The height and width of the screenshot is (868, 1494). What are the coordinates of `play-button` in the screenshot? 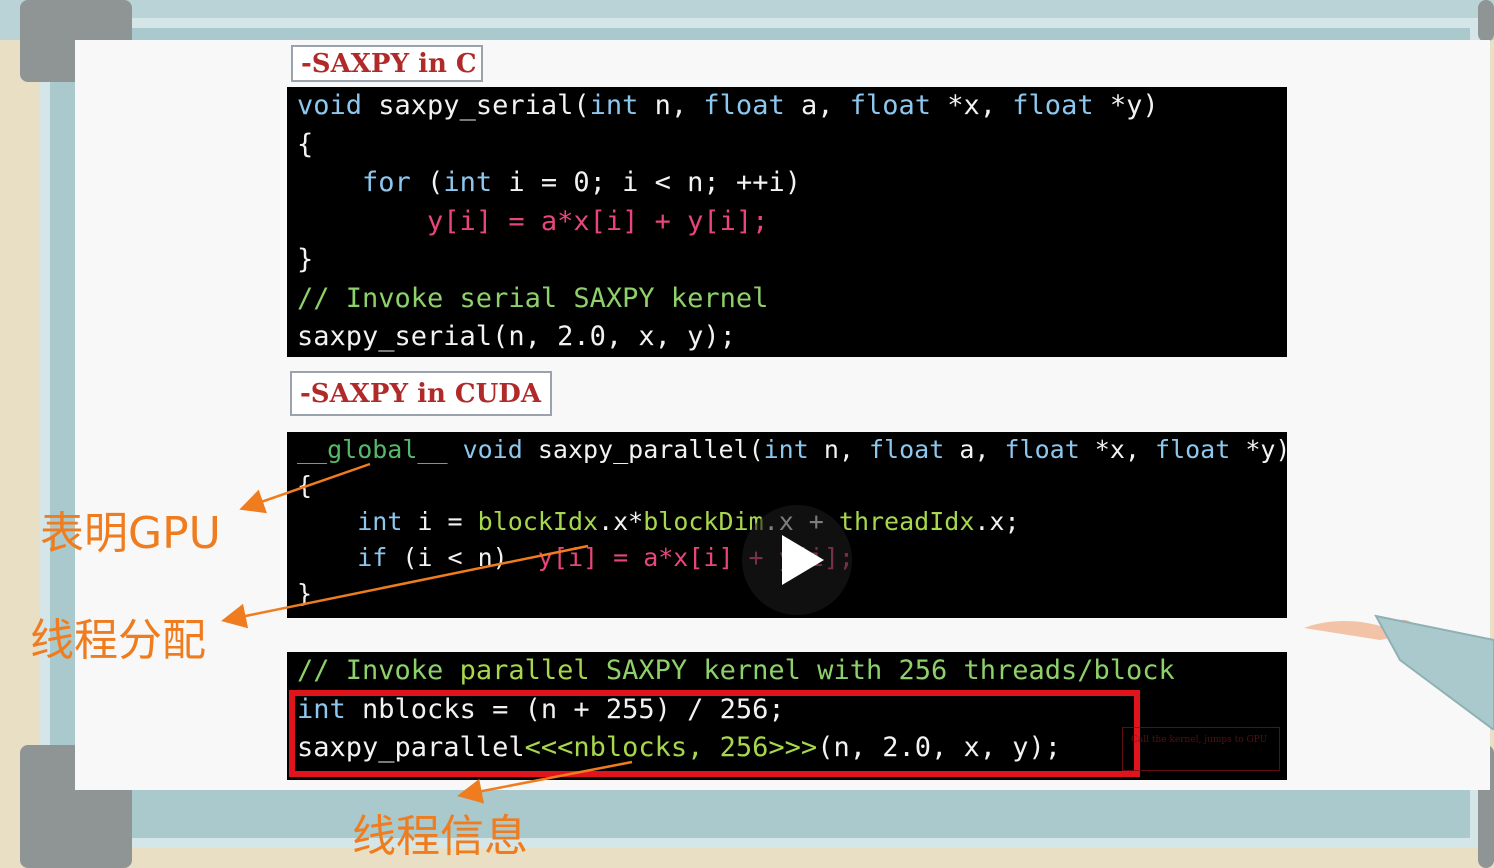 It's located at (797, 560).